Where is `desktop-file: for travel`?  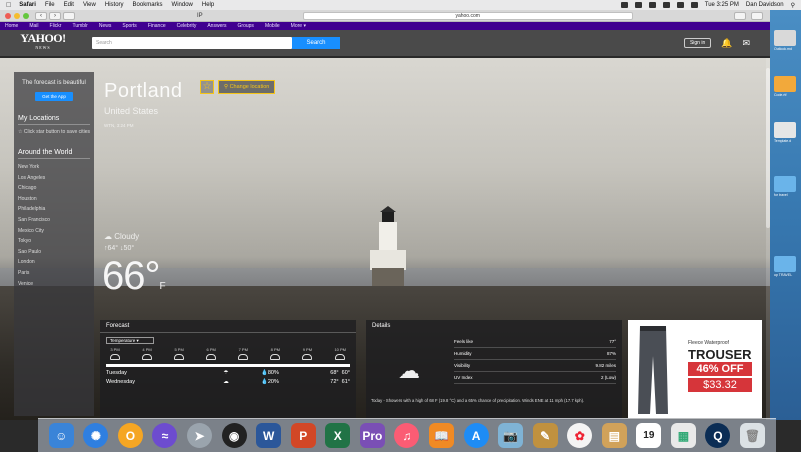
desktop-file: for travel is located at coordinates (785, 186).